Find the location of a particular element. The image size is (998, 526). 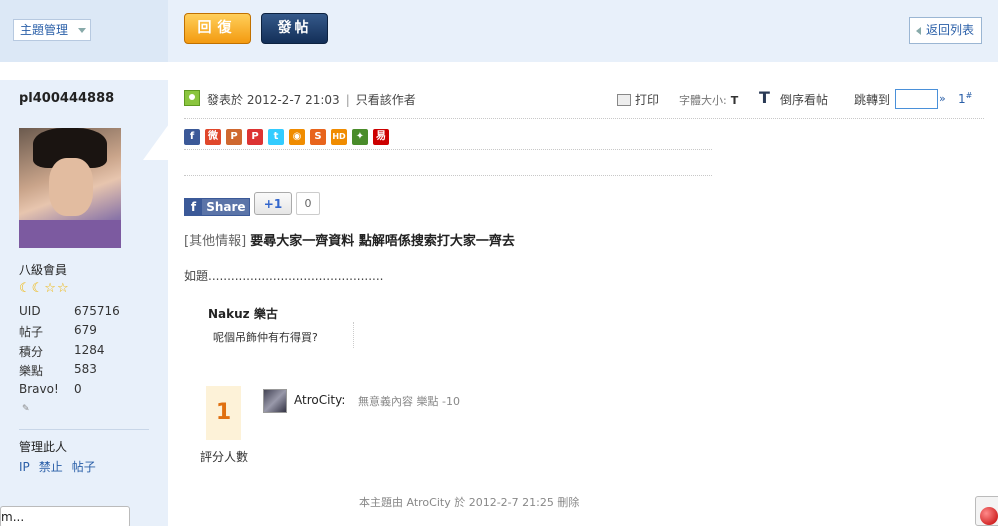

share-icons: f 微 P Pt ◉ S HD ✦ 易 is located at coordinates (289, 137).